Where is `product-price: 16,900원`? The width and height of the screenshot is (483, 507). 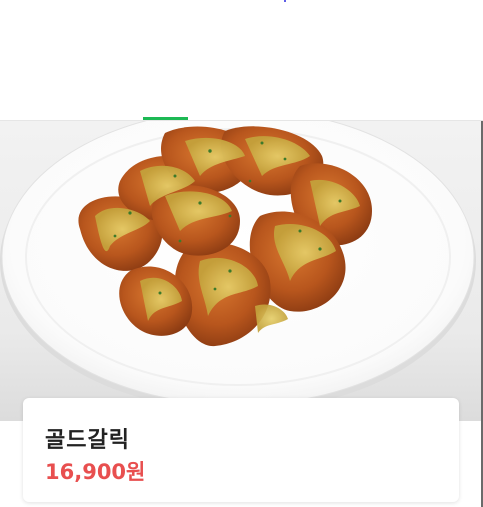
product-price: 16,900원 is located at coordinates (95, 472).